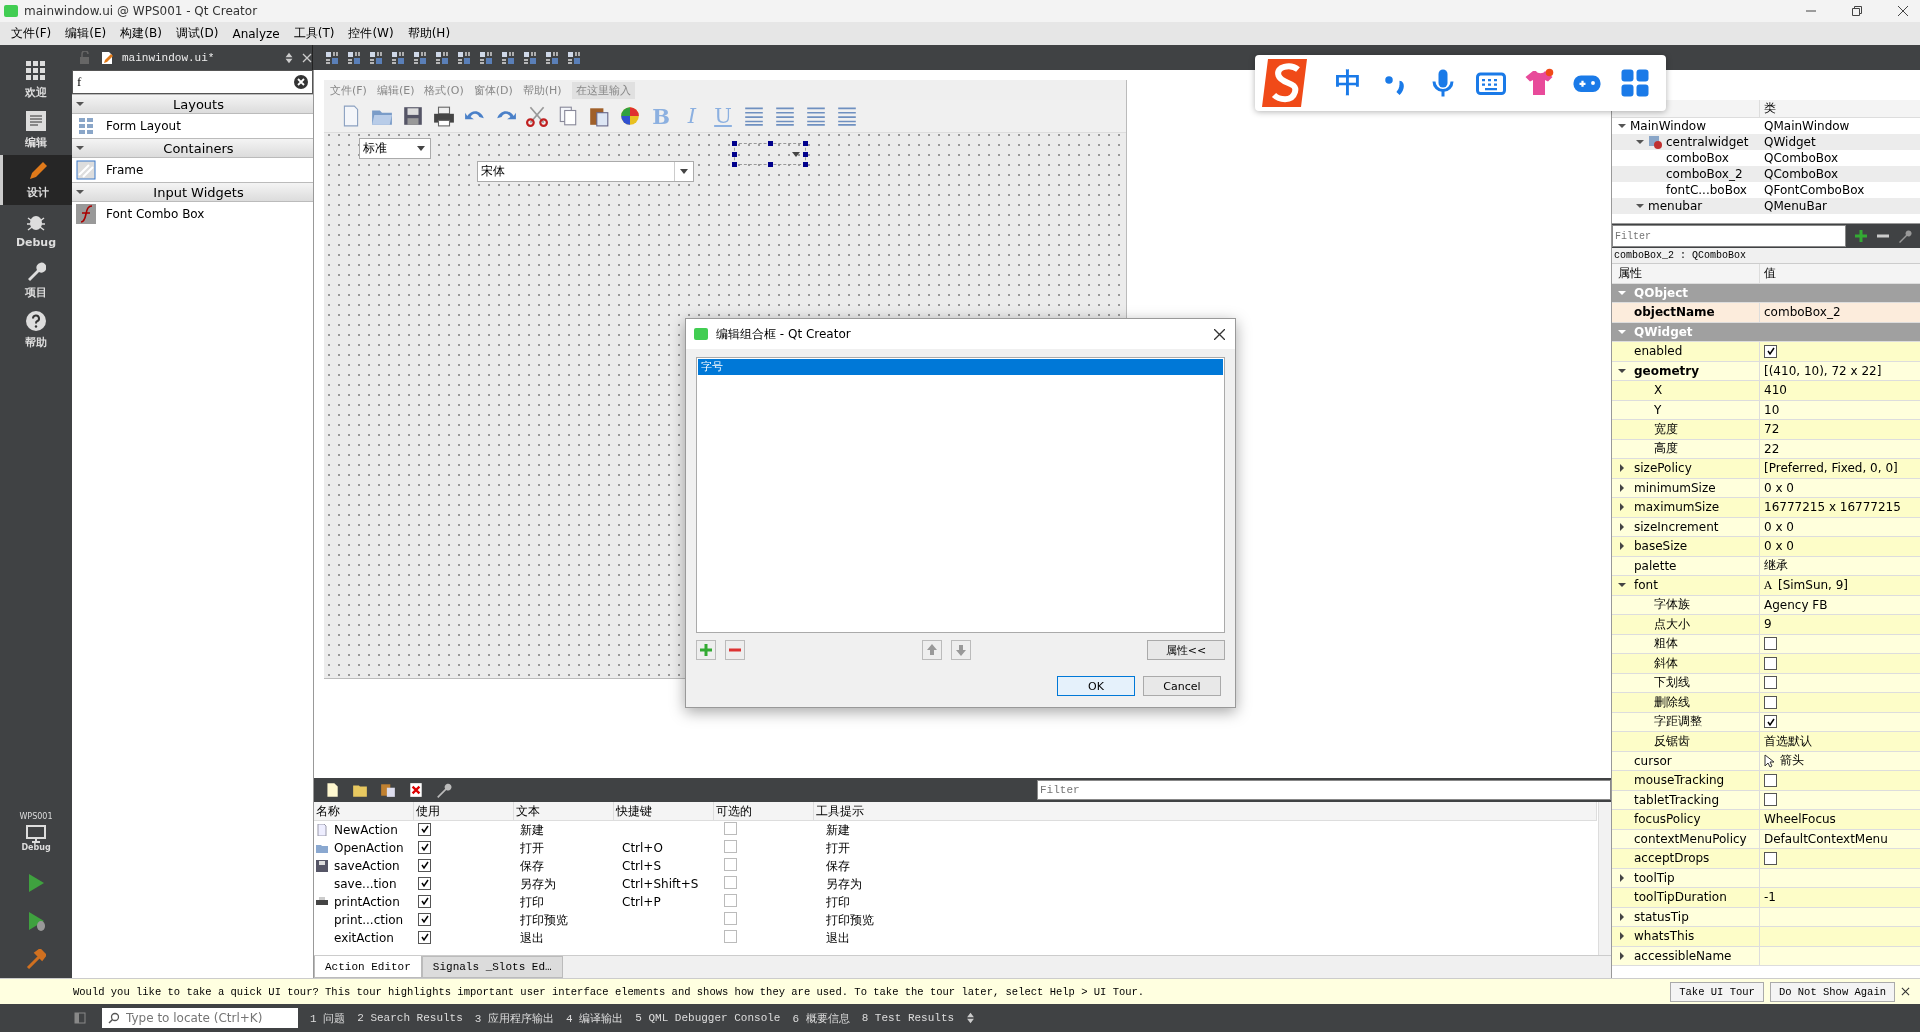 The height and width of the screenshot is (1032, 1920). What do you see at coordinates (328, 1018) in the screenshot?
I see `output-pane-tab: 1 问题` at bounding box center [328, 1018].